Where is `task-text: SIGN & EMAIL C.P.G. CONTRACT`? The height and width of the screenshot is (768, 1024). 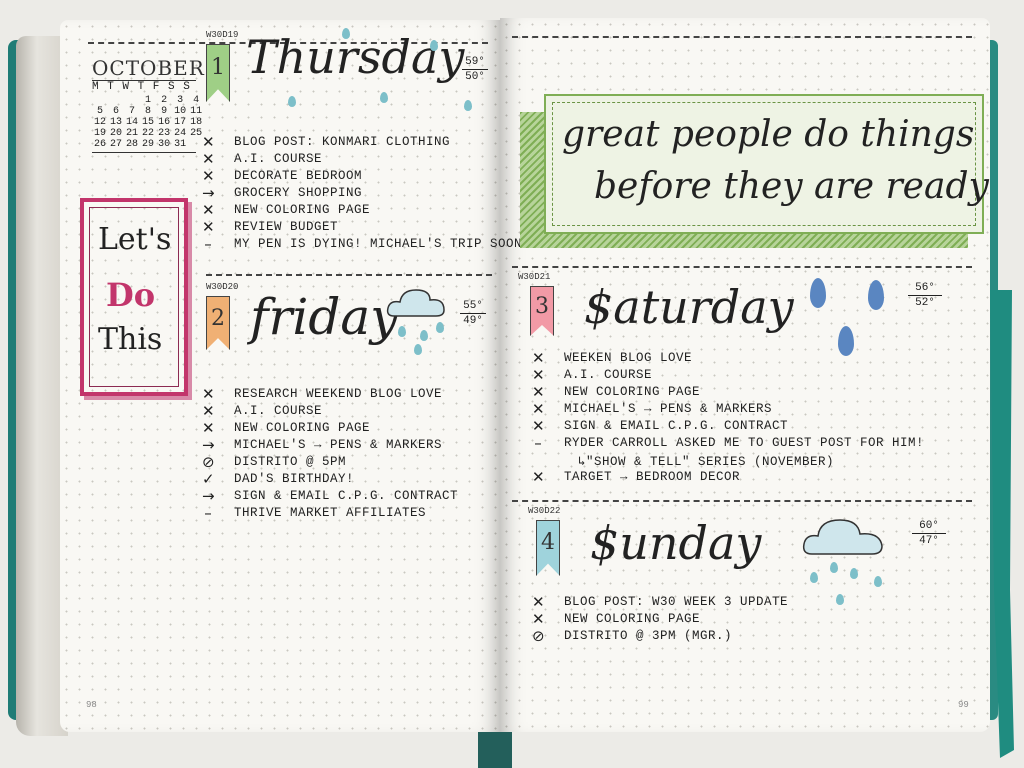
task-text: SIGN & EMAIL C.P.G. CONTRACT is located at coordinates (676, 426).